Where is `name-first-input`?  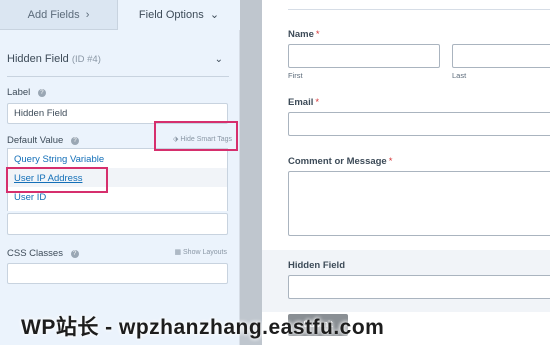
name-first-input is located at coordinates (364, 56).